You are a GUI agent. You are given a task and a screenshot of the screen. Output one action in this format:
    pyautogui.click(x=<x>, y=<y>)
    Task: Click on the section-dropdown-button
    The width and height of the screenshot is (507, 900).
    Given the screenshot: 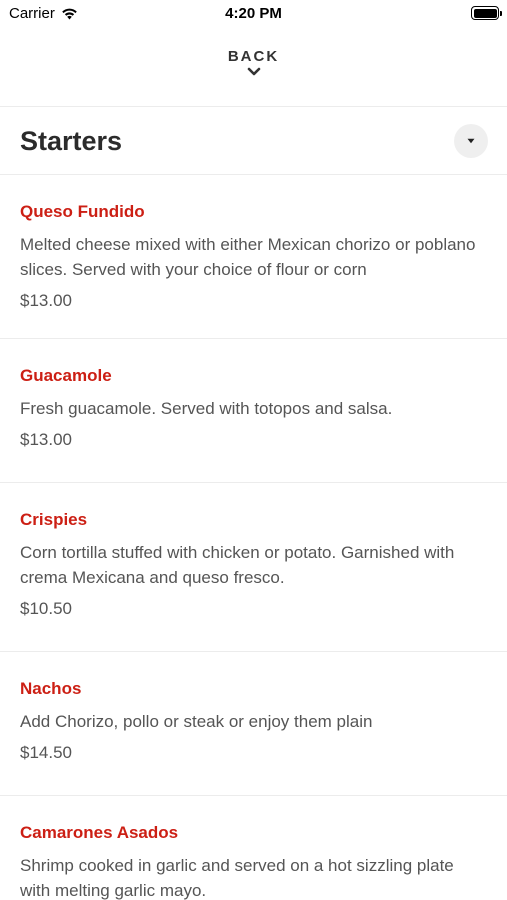 What is the action you would take?
    pyautogui.click(x=471, y=141)
    